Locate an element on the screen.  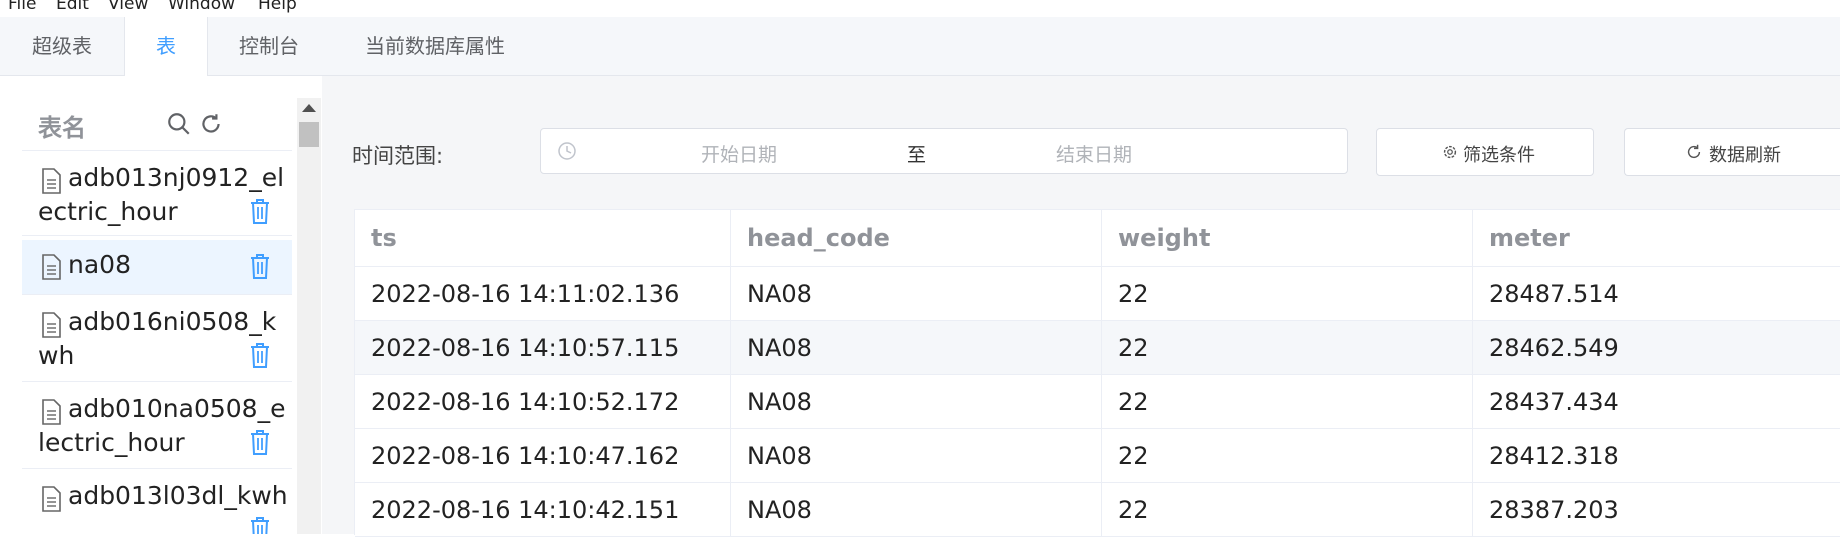
column-header-meter: meter is located at coordinates (1656, 238).